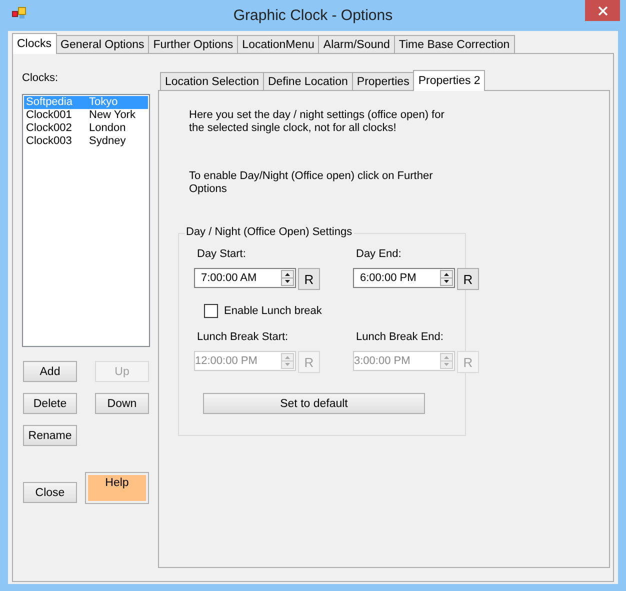 The height and width of the screenshot is (591, 626). I want to click on close-button, so click(602, 10).